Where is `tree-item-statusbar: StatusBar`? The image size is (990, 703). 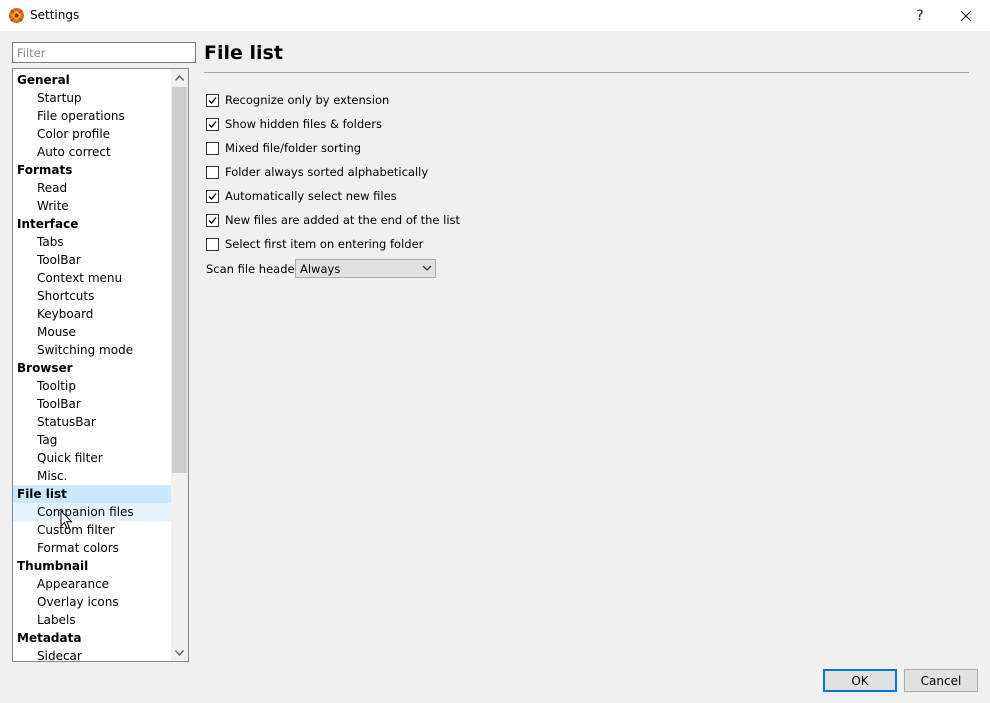 tree-item-statusbar: StatusBar is located at coordinates (92, 422).